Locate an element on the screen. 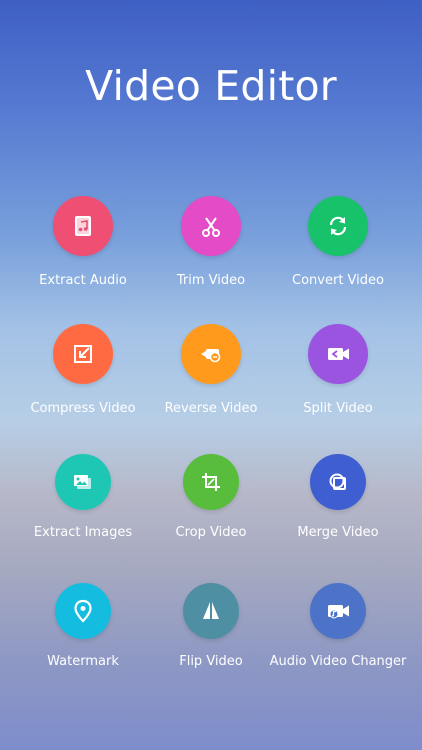  merge-icon is located at coordinates (337, 481).